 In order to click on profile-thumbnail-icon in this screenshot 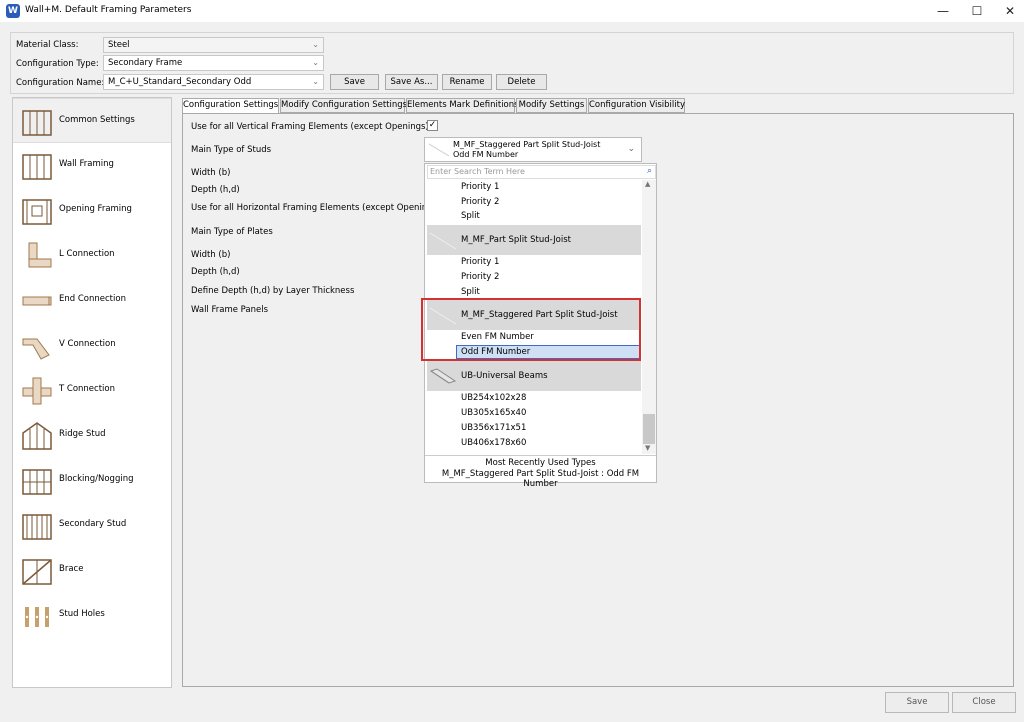, I will do `click(439, 150)`.